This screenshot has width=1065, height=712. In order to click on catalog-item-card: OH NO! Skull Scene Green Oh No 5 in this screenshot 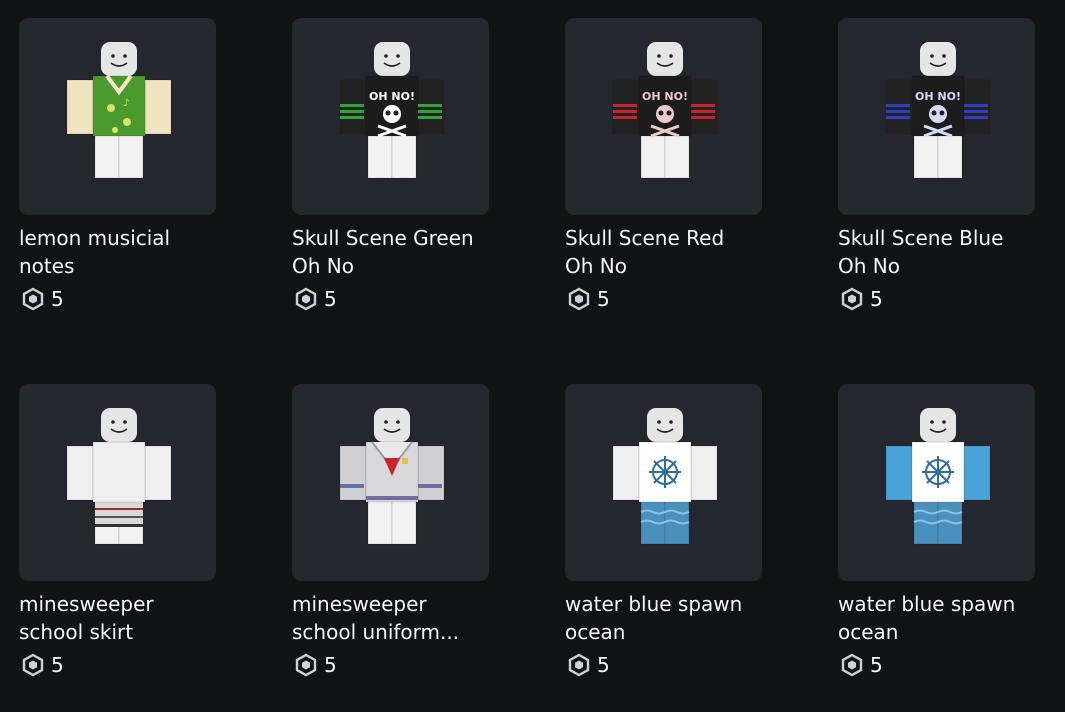, I will do `click(390, 164)`.